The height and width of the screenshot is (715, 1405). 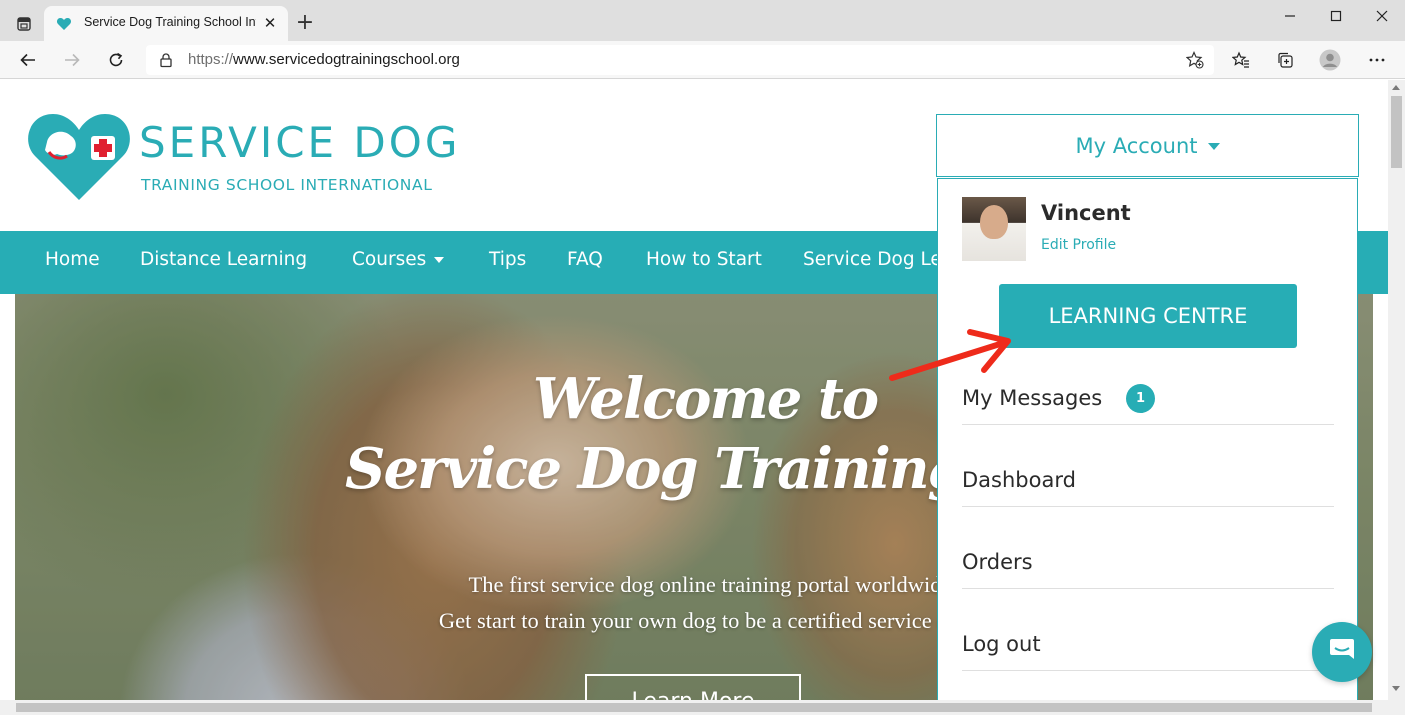 I want to click on favorites-icon, so click(x=1241, y=60).